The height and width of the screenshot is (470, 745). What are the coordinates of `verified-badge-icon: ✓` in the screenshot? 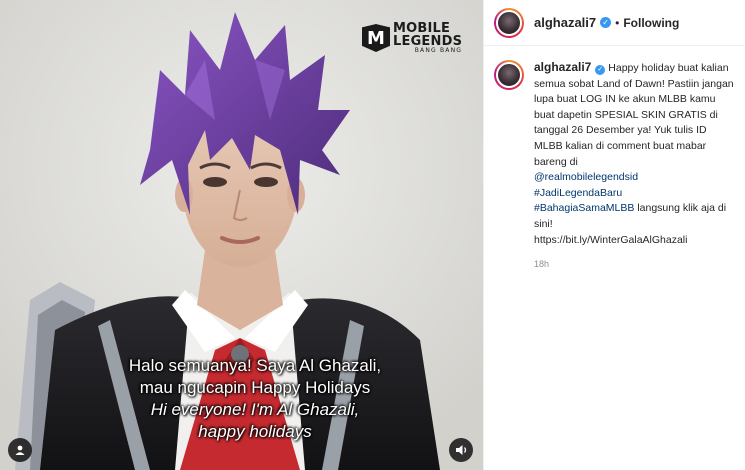 It's located at (606, 22).